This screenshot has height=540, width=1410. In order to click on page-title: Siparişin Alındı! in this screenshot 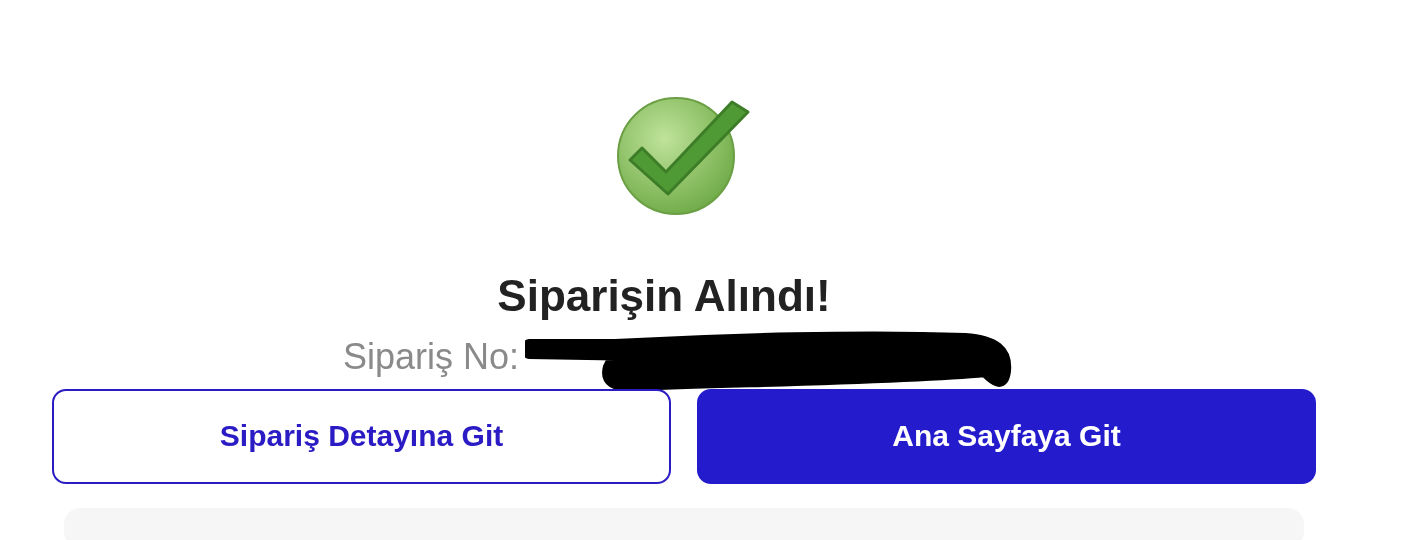, I will do `click(664, 296)`.